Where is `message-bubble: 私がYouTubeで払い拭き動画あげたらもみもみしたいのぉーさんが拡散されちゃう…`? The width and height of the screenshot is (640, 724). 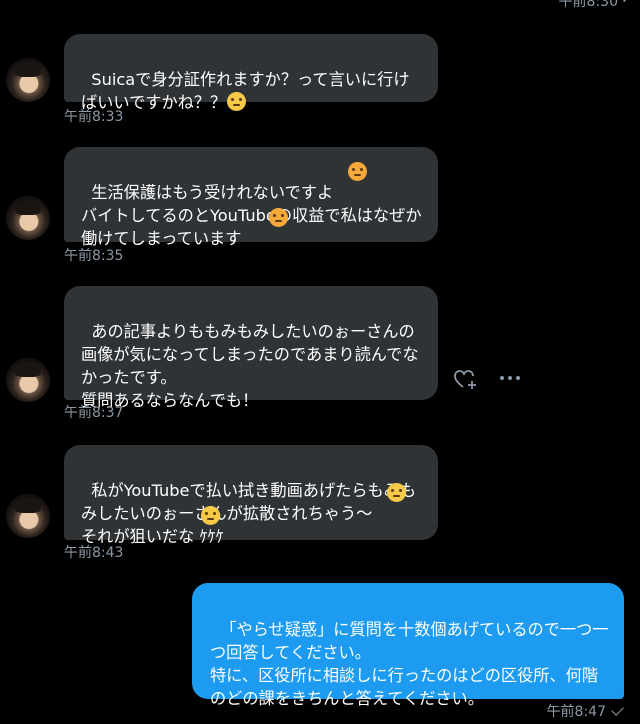
message-bubble: 私がYouTubeで払い拭き動画あげたらもみもみしたいのぉーさんが拡散されちゃう… is located at coordinates (251, 495).